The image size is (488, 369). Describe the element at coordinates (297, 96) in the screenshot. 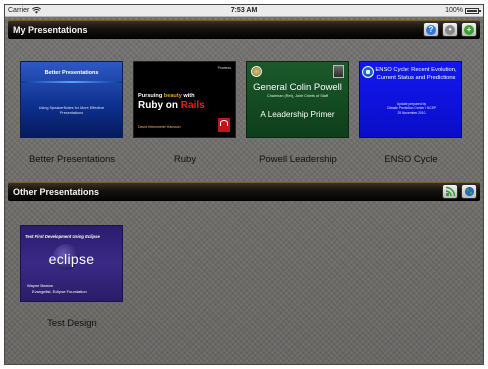

I see `slide-subtitle: Chairman (Ret), Joint Chiefs of Staff` at that location.